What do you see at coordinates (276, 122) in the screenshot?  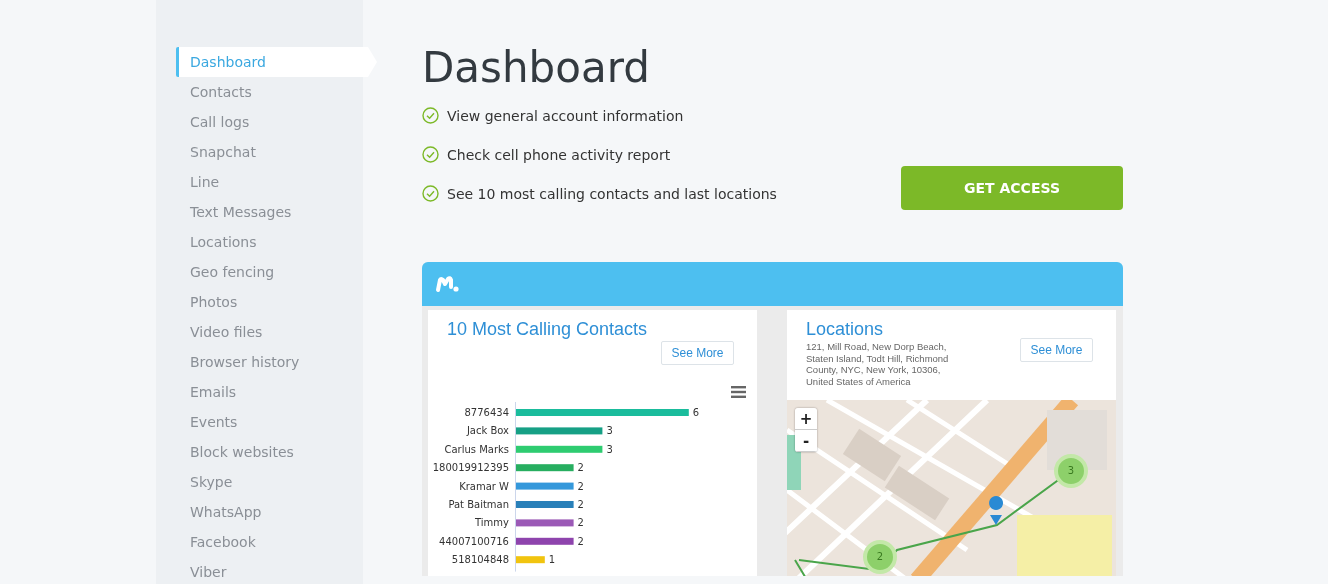 I see `sidebar-item: Call logs` at bounding box center [276, 122].